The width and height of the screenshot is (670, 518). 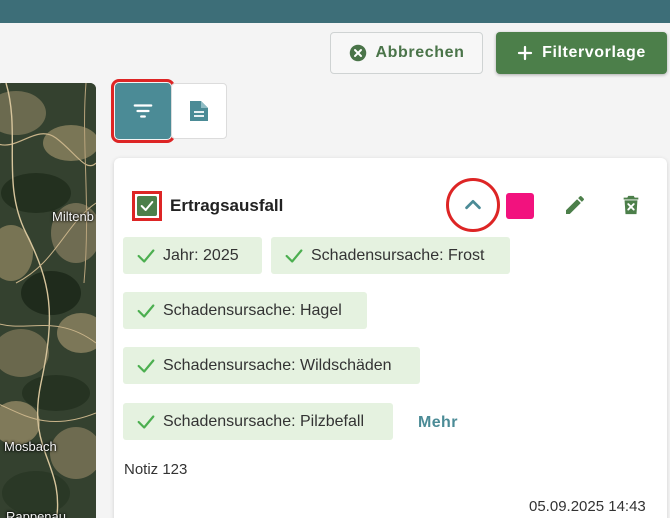 I want to click on filter-chip-label: Schadensursache: Pilzbefall, so click(x=264, y=421).